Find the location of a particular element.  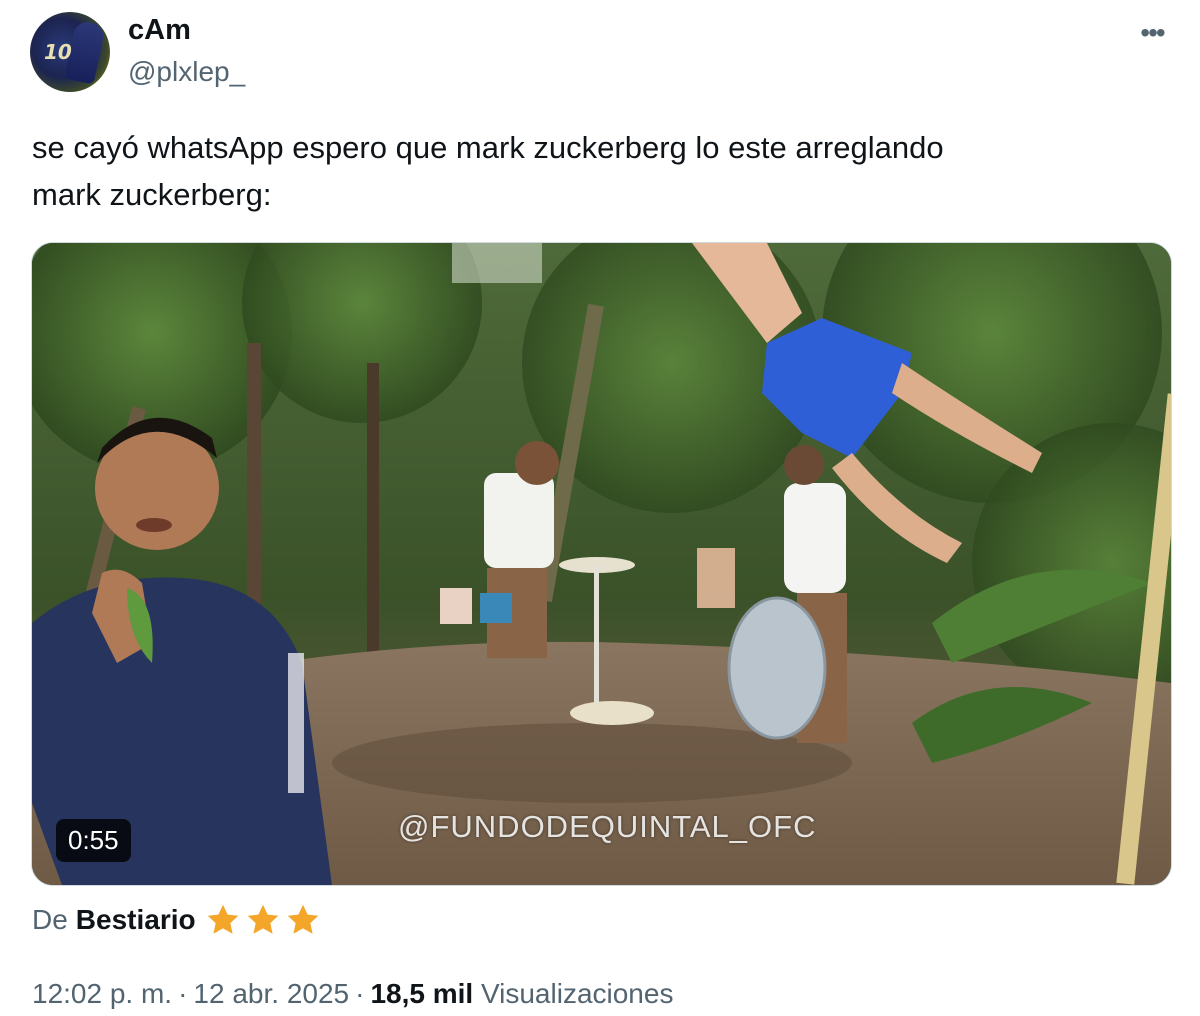

author-handle: @plxlep_ is located at coordinates (186, 72).